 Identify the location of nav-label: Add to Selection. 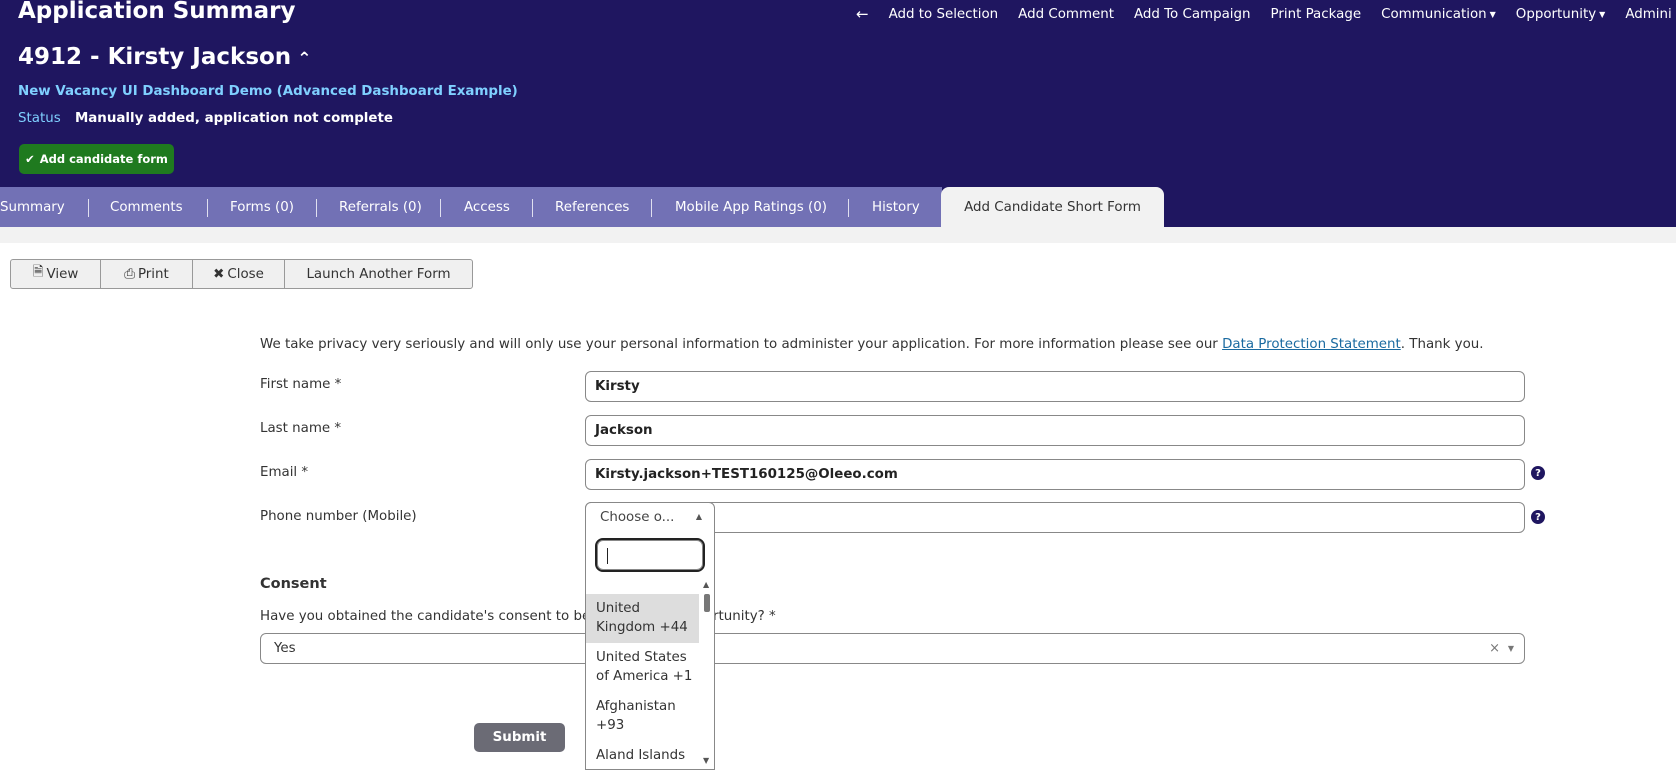
(943, 14).